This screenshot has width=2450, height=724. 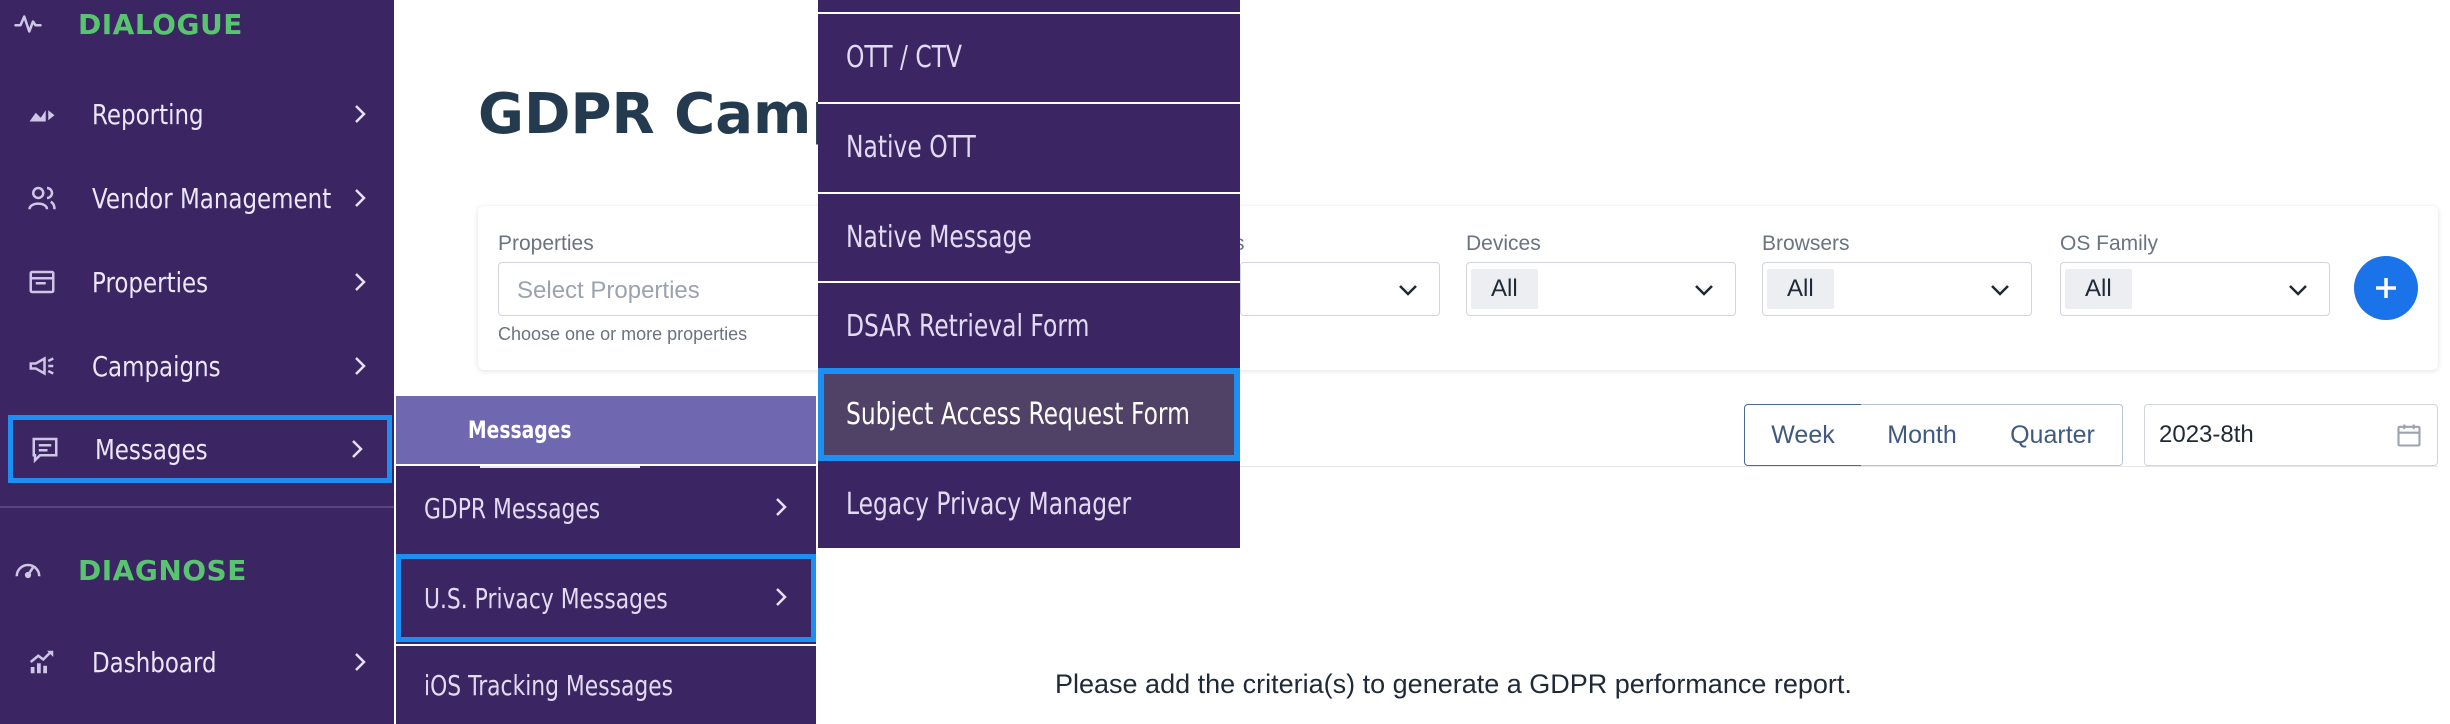 What do you see at coordinates (520, 430) in the screenshot?
I see `flyout-header-label: Messages` at bounding box center [520, 430].